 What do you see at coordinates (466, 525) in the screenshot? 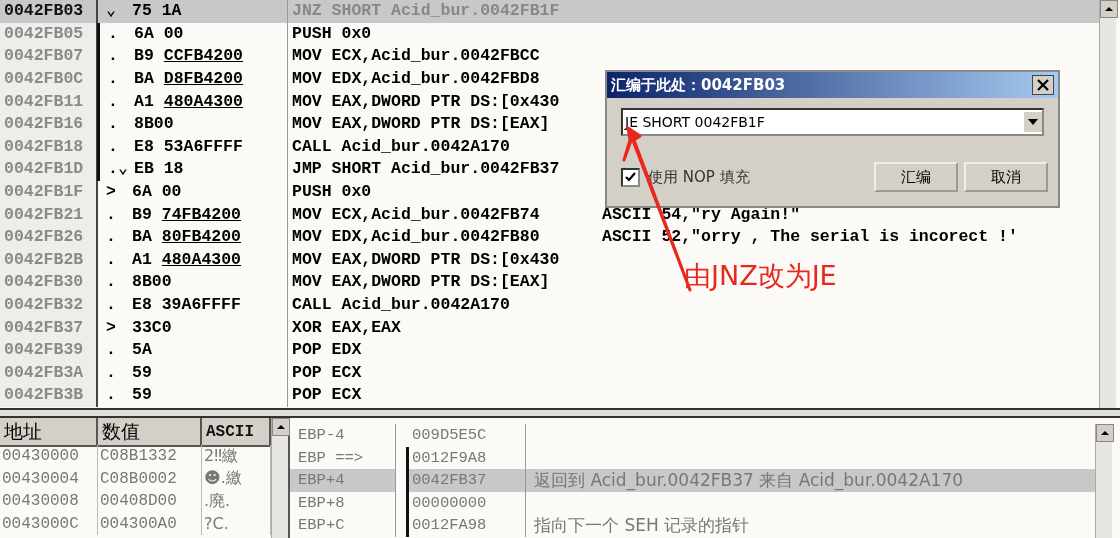
I see `stack-value: 0012FA98` at bounding box center [466, 525].